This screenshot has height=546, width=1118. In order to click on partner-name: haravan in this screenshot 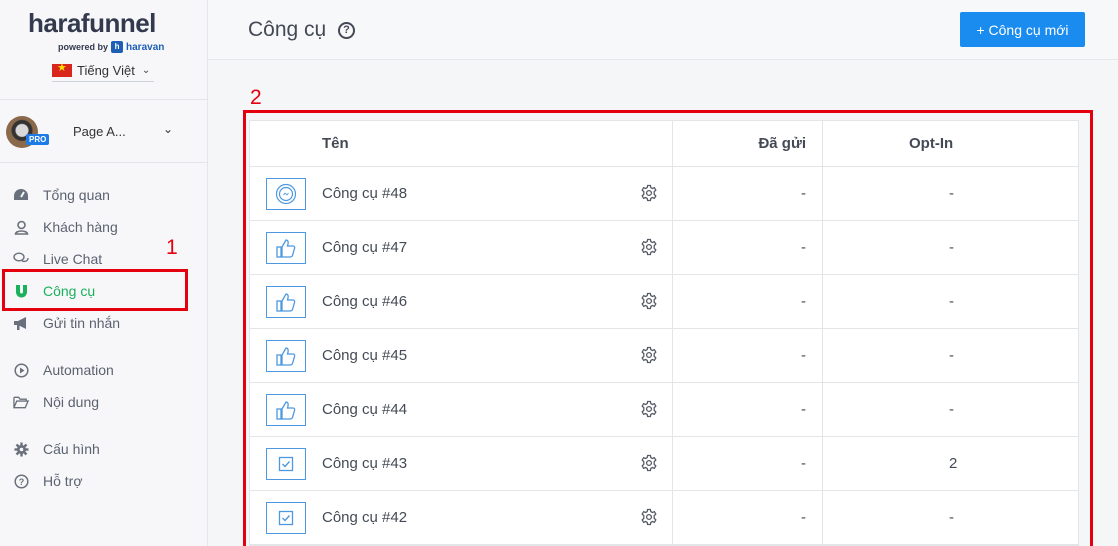, I will do `click(145, 47)`.